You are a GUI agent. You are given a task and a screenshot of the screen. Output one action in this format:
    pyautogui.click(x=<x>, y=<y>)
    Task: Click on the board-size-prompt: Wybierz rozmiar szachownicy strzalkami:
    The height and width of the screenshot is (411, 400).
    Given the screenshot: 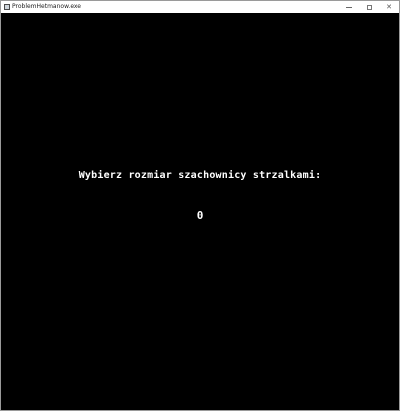 What is the action you would take?
    pyautogui.click(x=200, y=175)
    